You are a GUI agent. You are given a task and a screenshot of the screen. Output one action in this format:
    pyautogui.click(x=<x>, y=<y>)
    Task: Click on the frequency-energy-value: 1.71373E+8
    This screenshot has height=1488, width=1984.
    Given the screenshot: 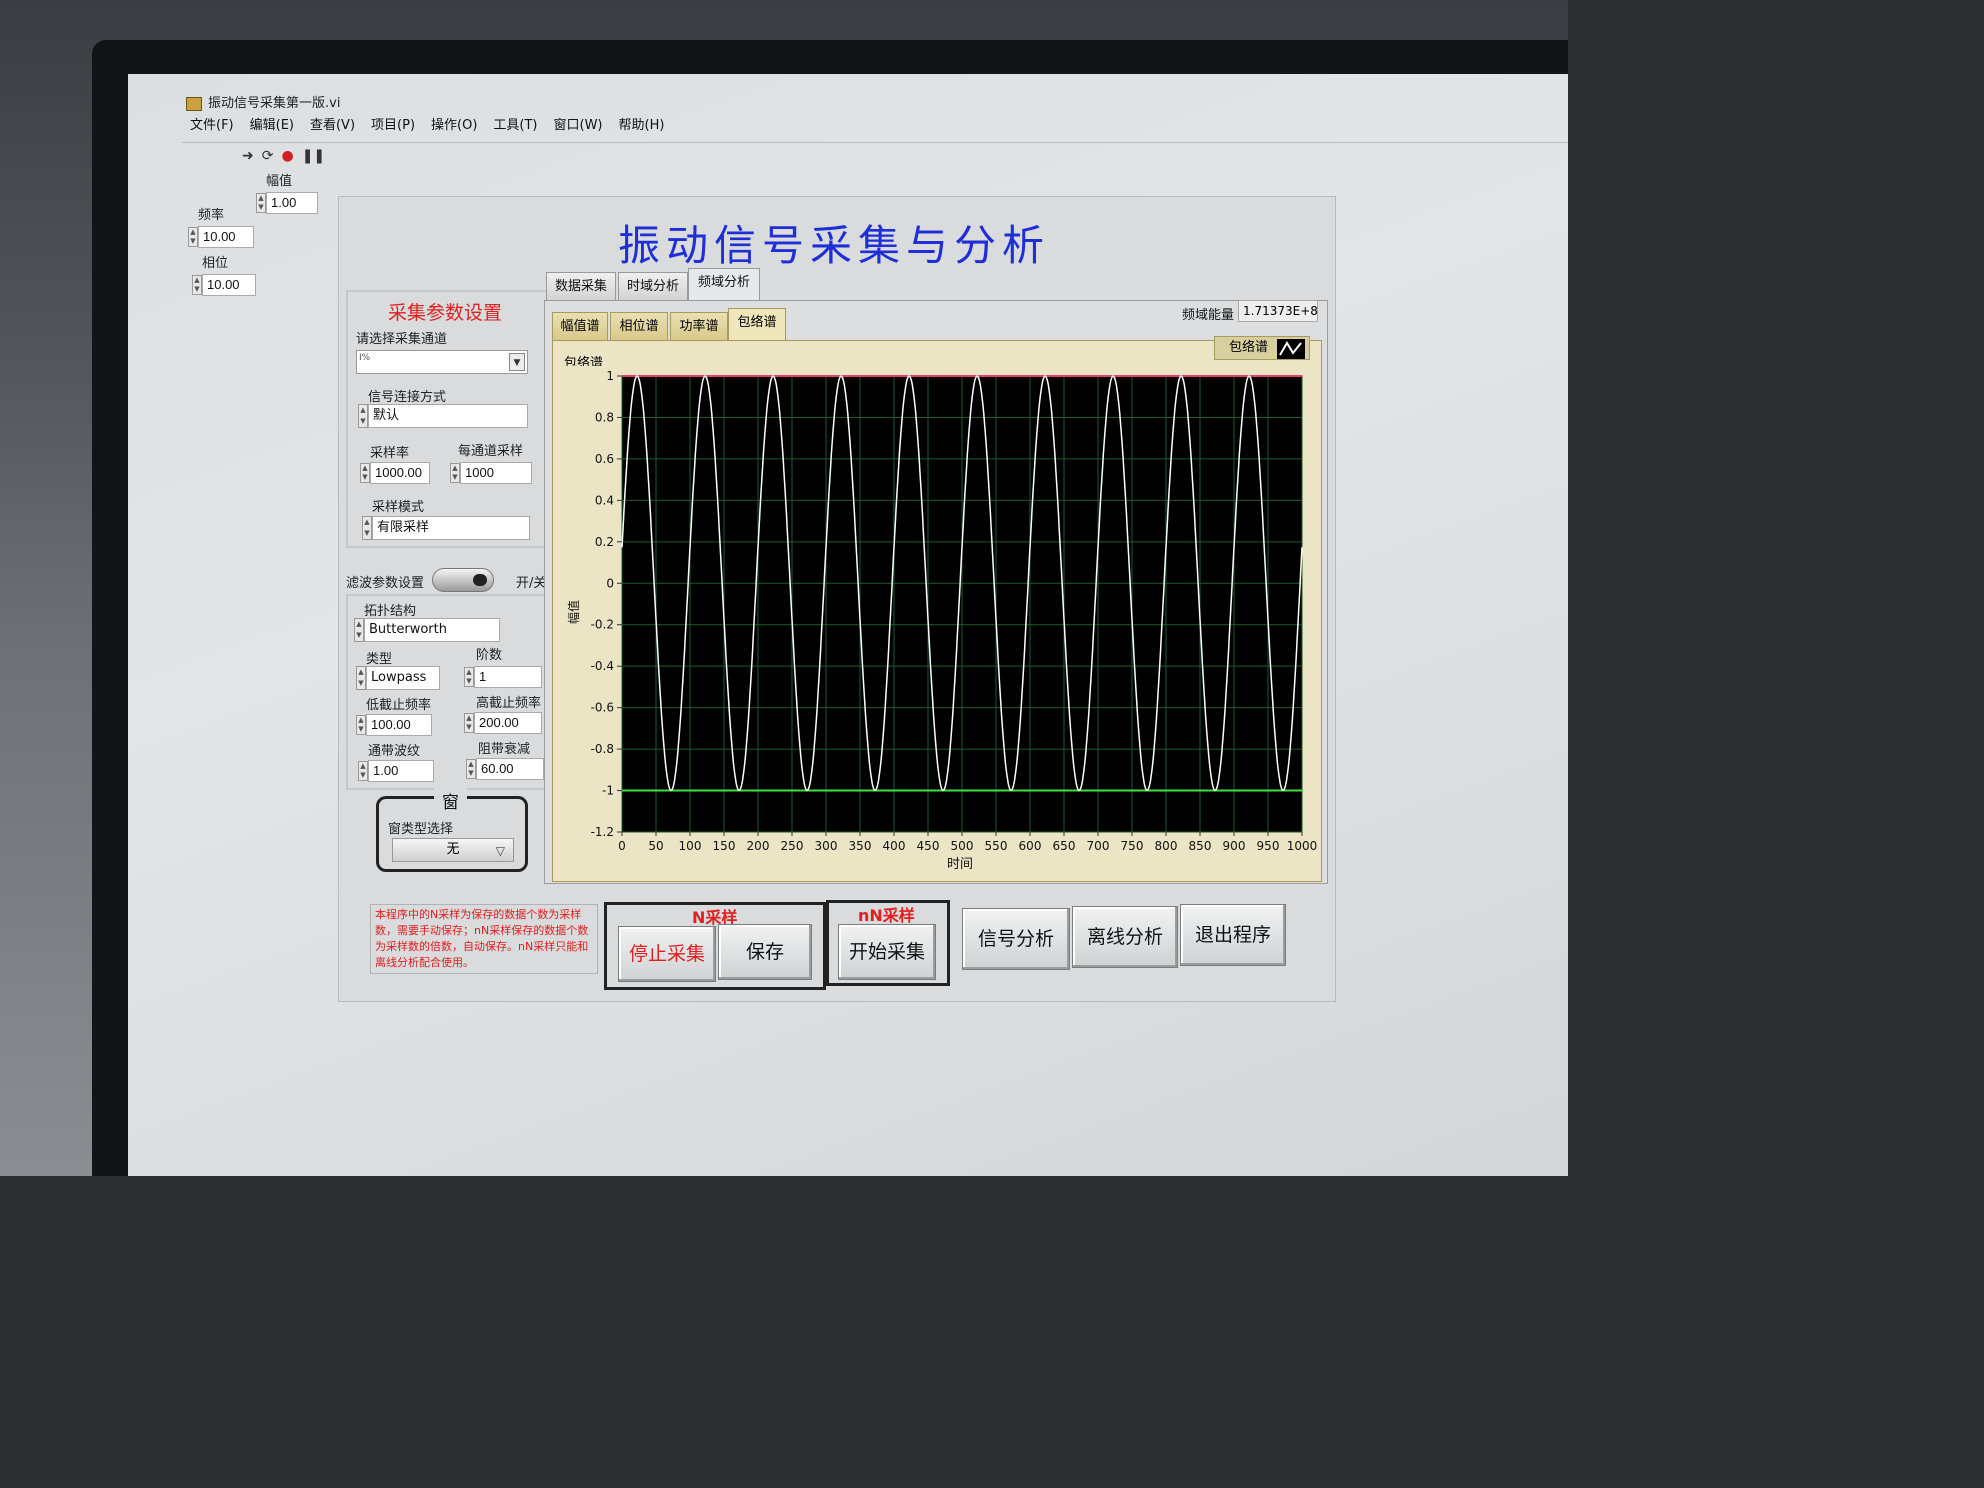 What is the action you would take?
    pyautogui.click(x=1278, y=311)
    